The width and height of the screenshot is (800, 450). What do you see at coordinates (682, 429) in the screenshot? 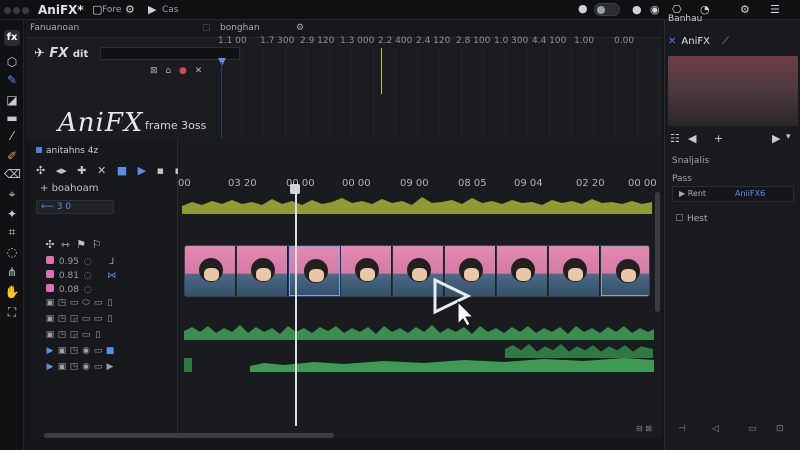
I see `back-icon: ⊣` at bounding box center [682, 429].